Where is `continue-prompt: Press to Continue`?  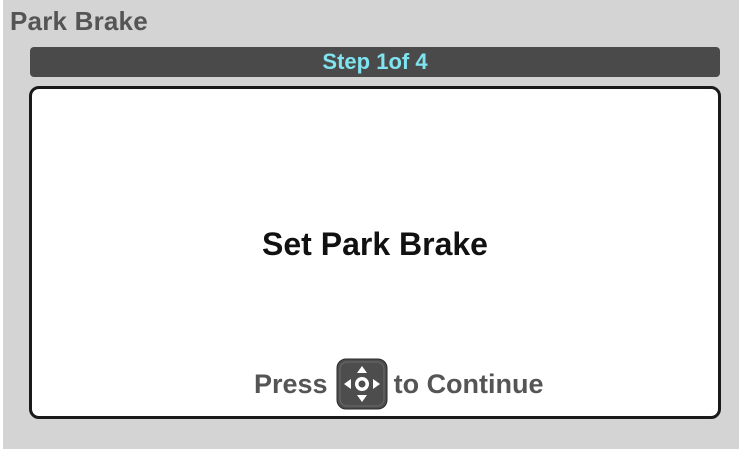 continue-prompt: Press to Continue is located at coordinates (399, 384).